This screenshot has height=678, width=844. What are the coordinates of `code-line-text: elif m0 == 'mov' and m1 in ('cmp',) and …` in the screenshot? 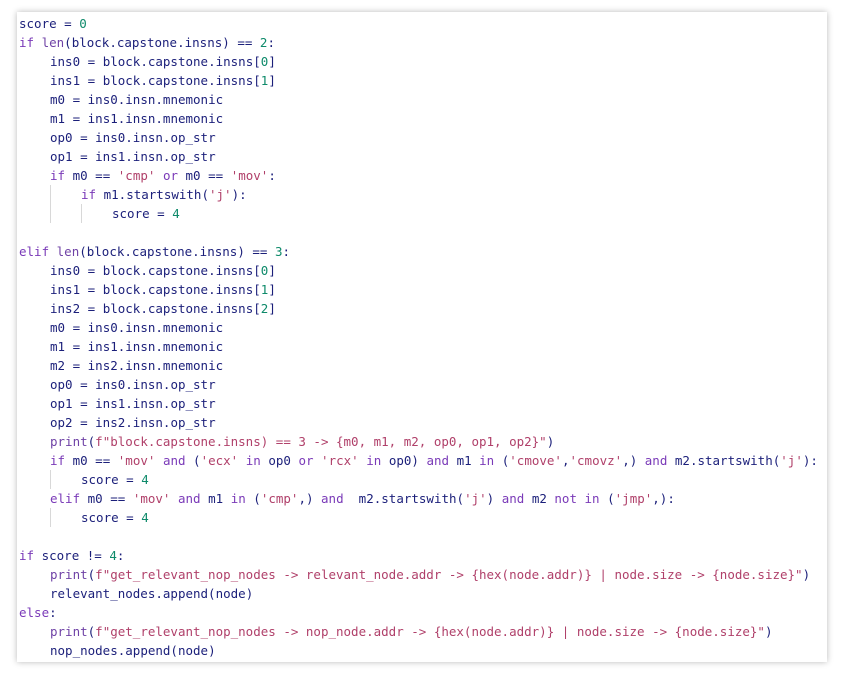 It's located at (362, 498).